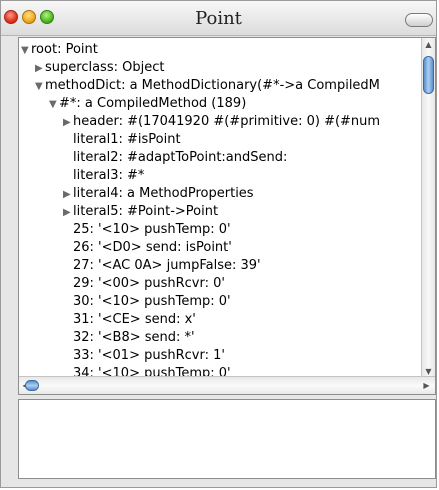 The height and width of the screenshot is (490, 439). I want to click on scroll-down-arrow-icon: ▼, so click(428, 371).